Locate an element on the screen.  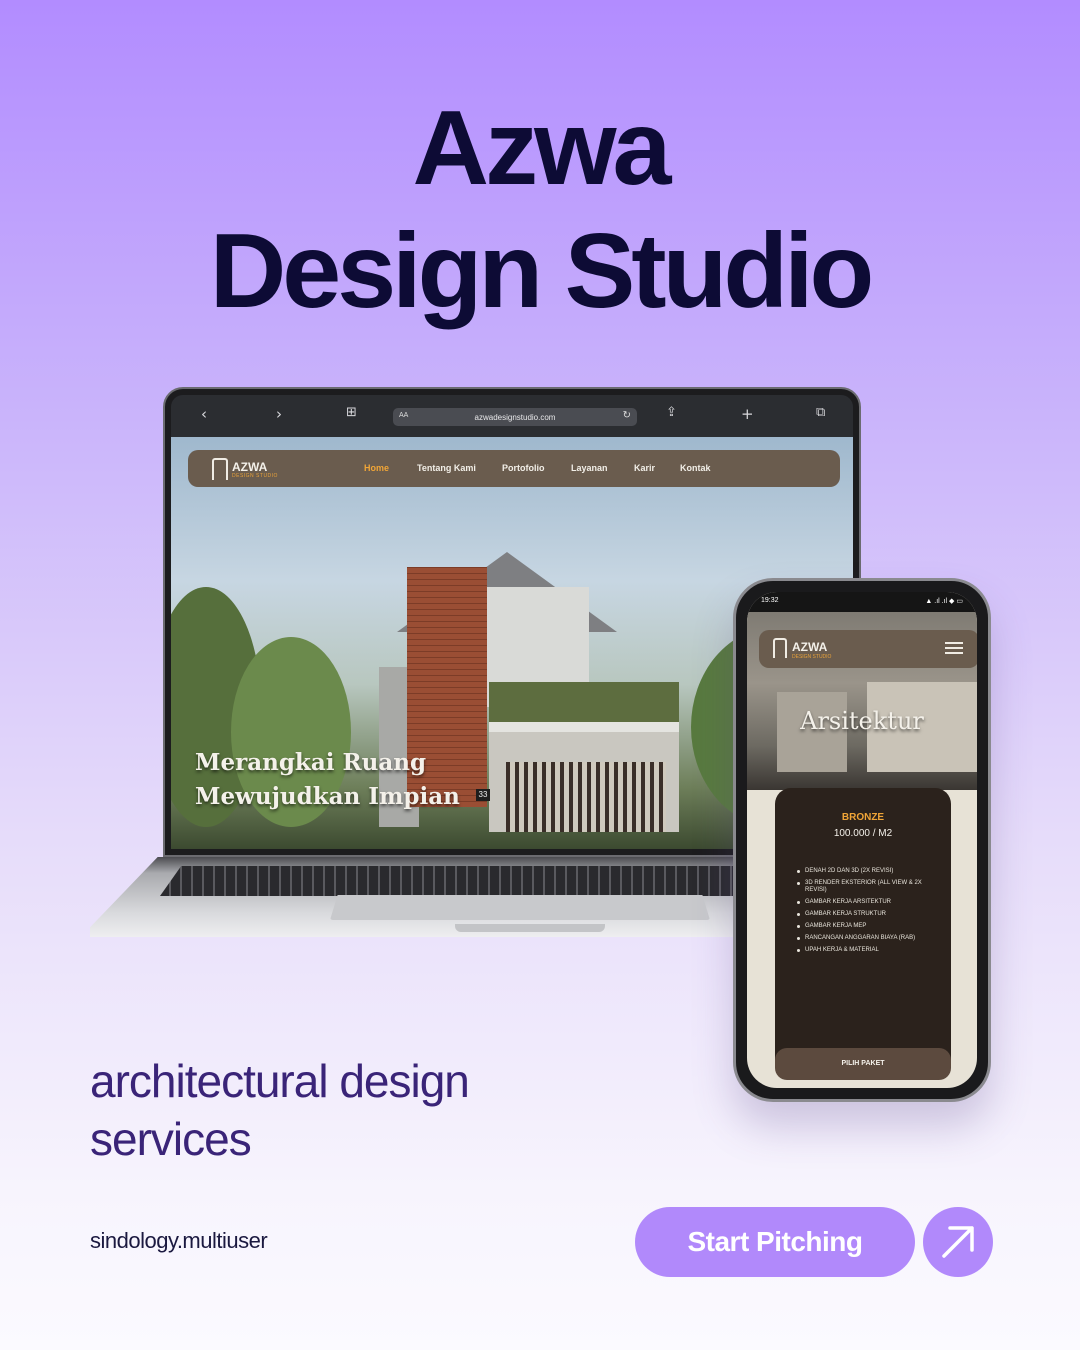
status-time: 19:32 is located at coordinates (770, 600).